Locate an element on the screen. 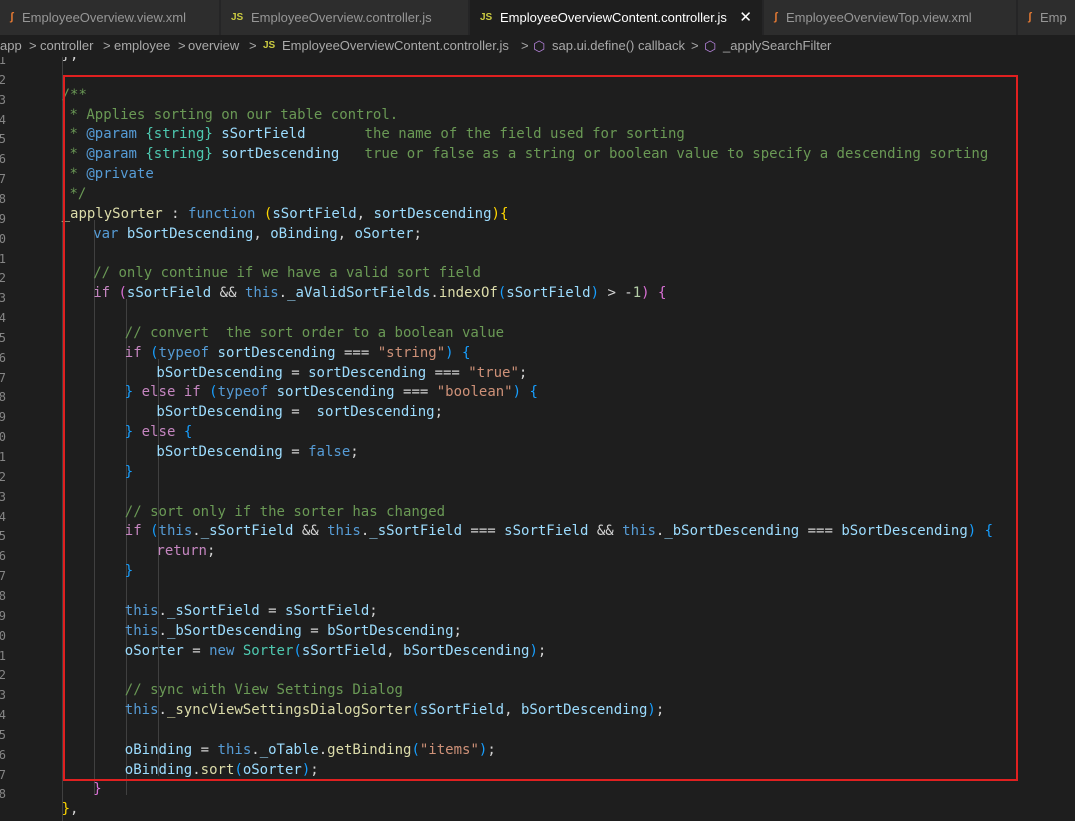 This screenshot has width=1075, height=821. code-token: */ is located at coordinates (78, 193).